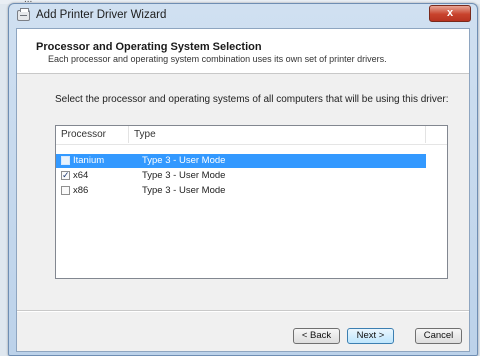 The height and width of the screenshot is (356, 480). I want to click on page-title: Processor and Operating System Selection, so click(149, 47).